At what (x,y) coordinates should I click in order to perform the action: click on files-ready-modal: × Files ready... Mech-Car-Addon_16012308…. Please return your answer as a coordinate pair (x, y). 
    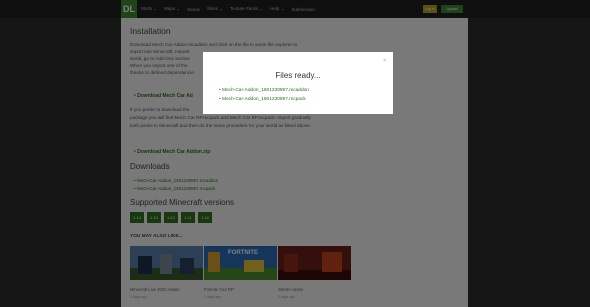
    Looking at the image, I should click on (298, 83).